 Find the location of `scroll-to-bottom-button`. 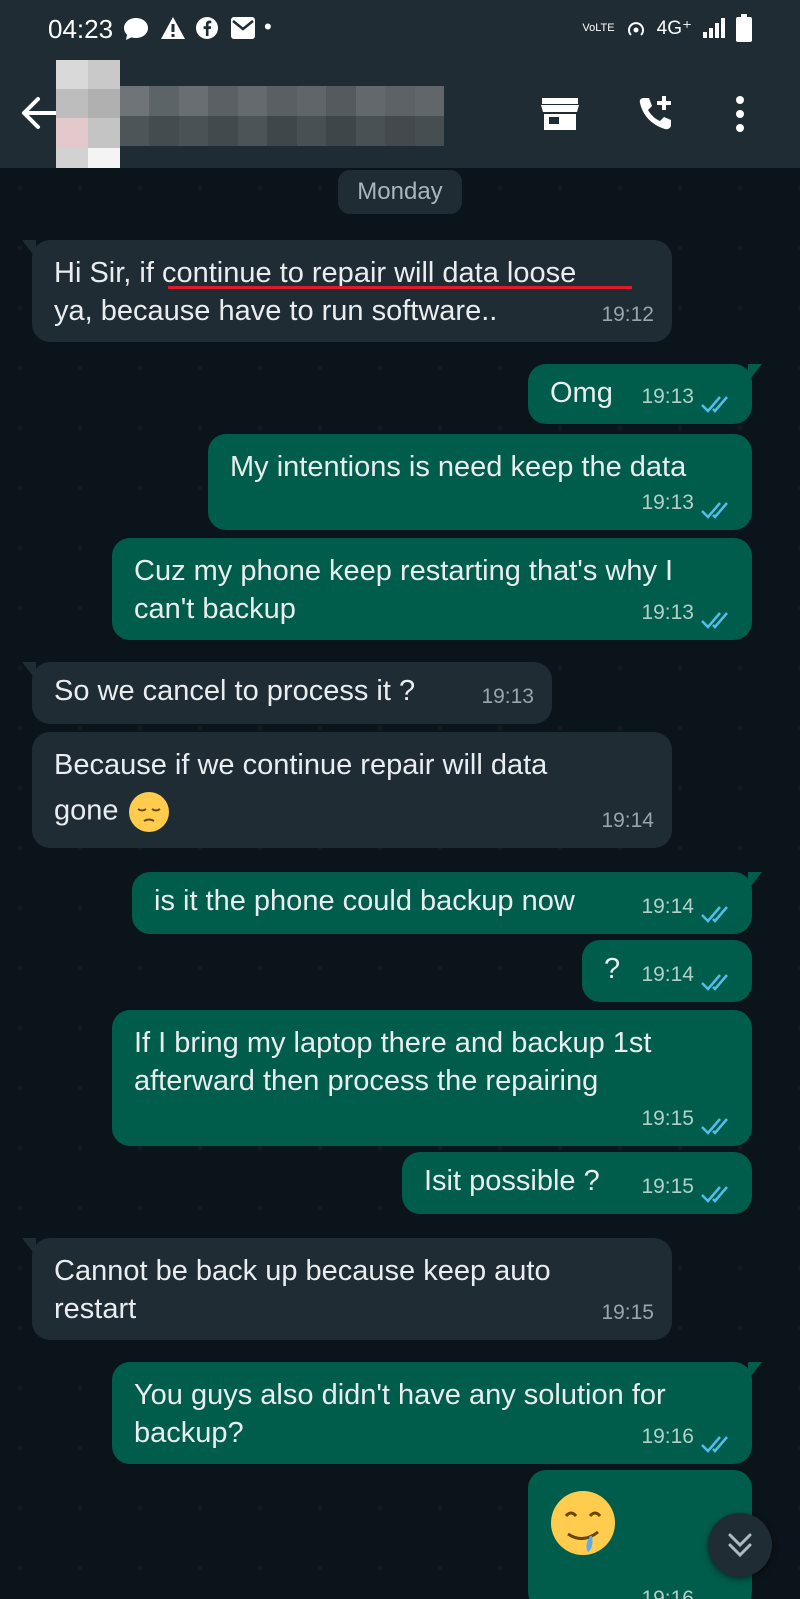

scroll-to-bottom-button is located at coordinates (740, 1545).